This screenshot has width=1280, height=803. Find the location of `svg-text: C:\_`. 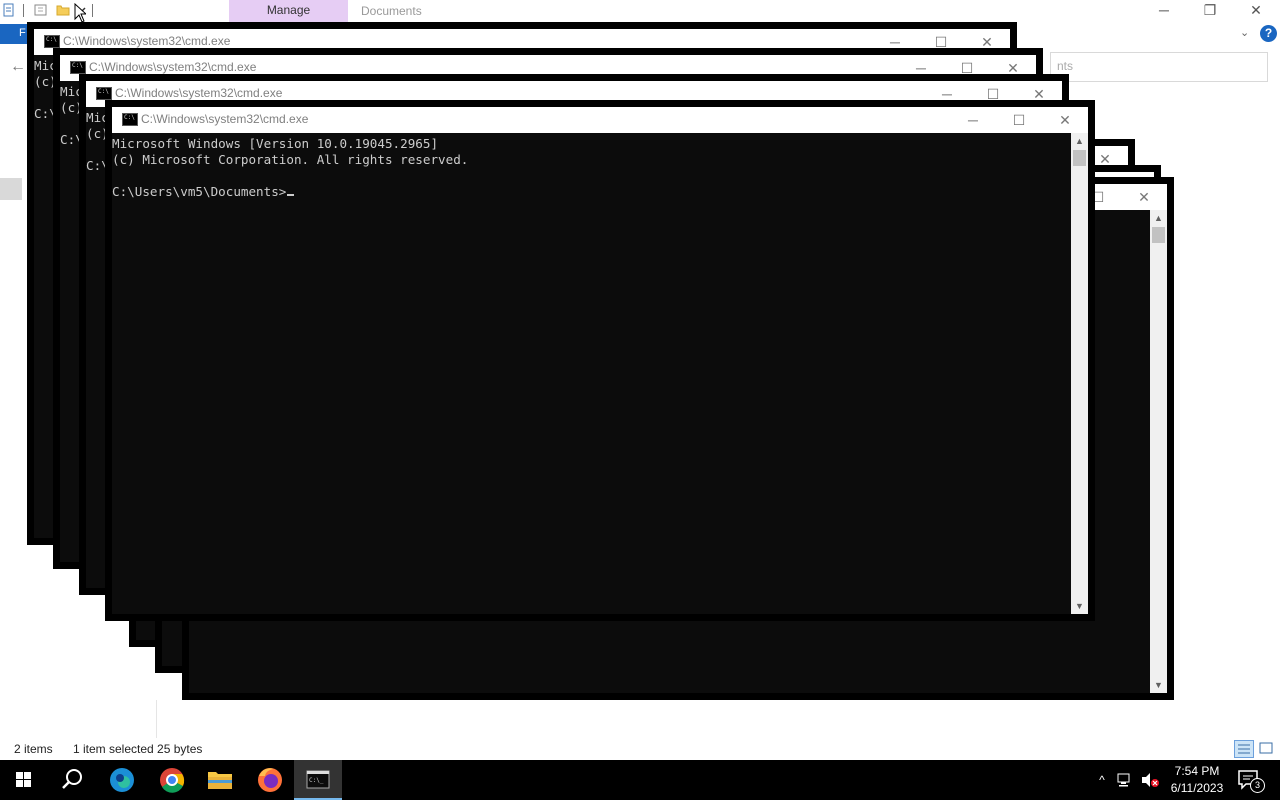

svg-text: C:\_ is located at coordinates (316, 780).